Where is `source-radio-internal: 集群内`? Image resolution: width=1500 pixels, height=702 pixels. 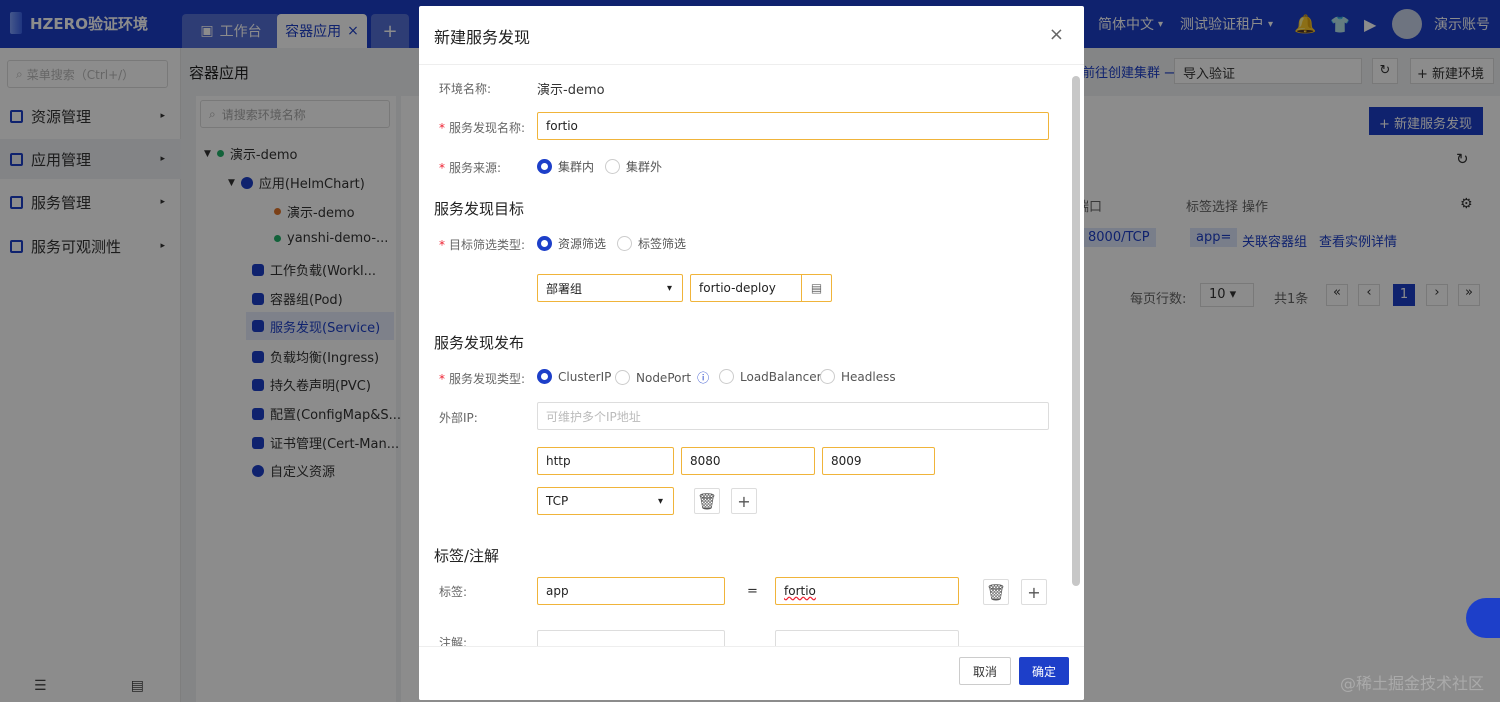 source-radio-internal: 集群内 is located at coordinates (565, 166).